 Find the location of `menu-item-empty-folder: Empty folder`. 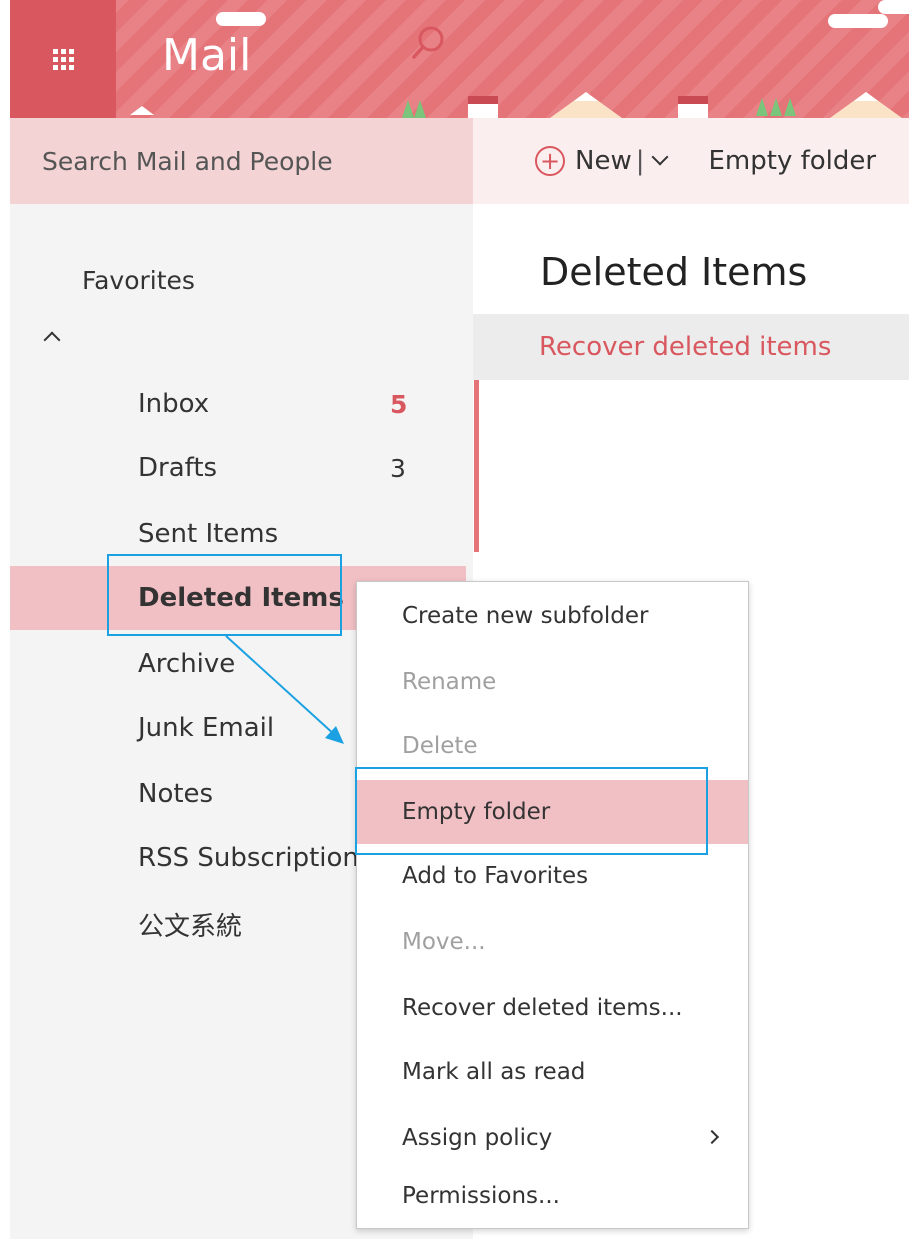

menu-item-empty-folder: Empty folder is located at coordinates (552, 812).